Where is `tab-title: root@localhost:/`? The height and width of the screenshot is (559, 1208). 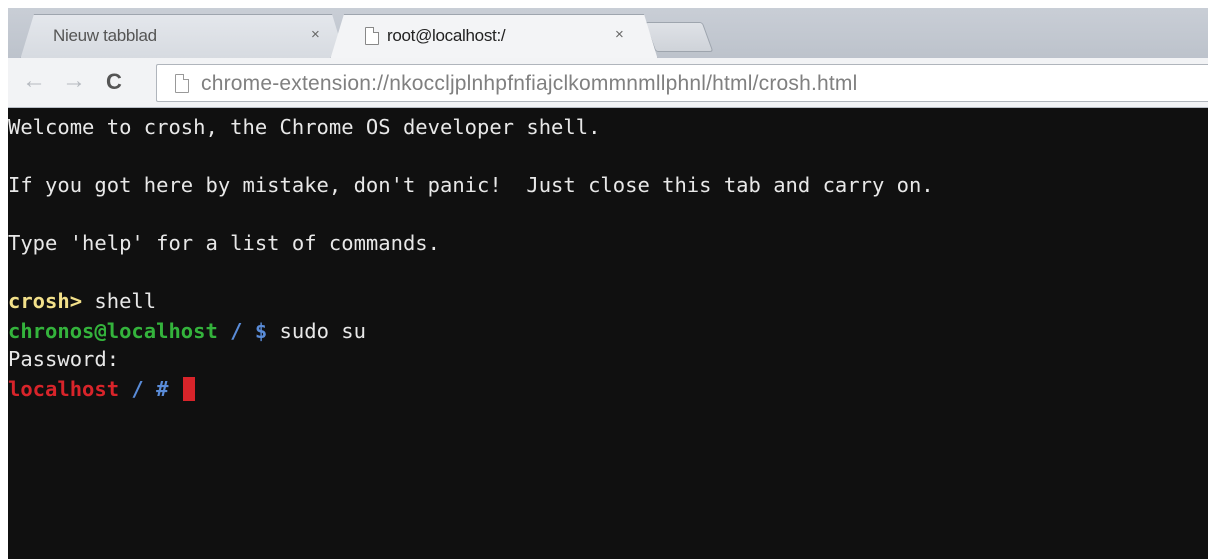 tab-title: root@localhost:/ is located at coordinates (446, 35).